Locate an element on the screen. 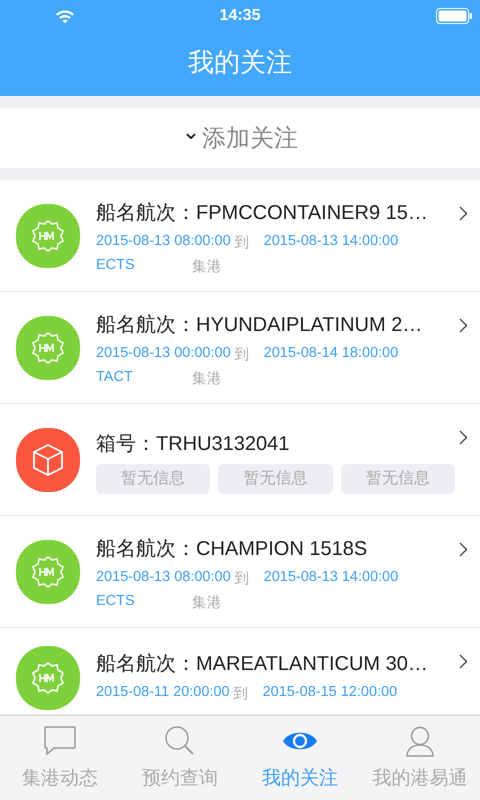  start-time: 2015-08-13 00:00:00 is located at coordinates (163, 354).